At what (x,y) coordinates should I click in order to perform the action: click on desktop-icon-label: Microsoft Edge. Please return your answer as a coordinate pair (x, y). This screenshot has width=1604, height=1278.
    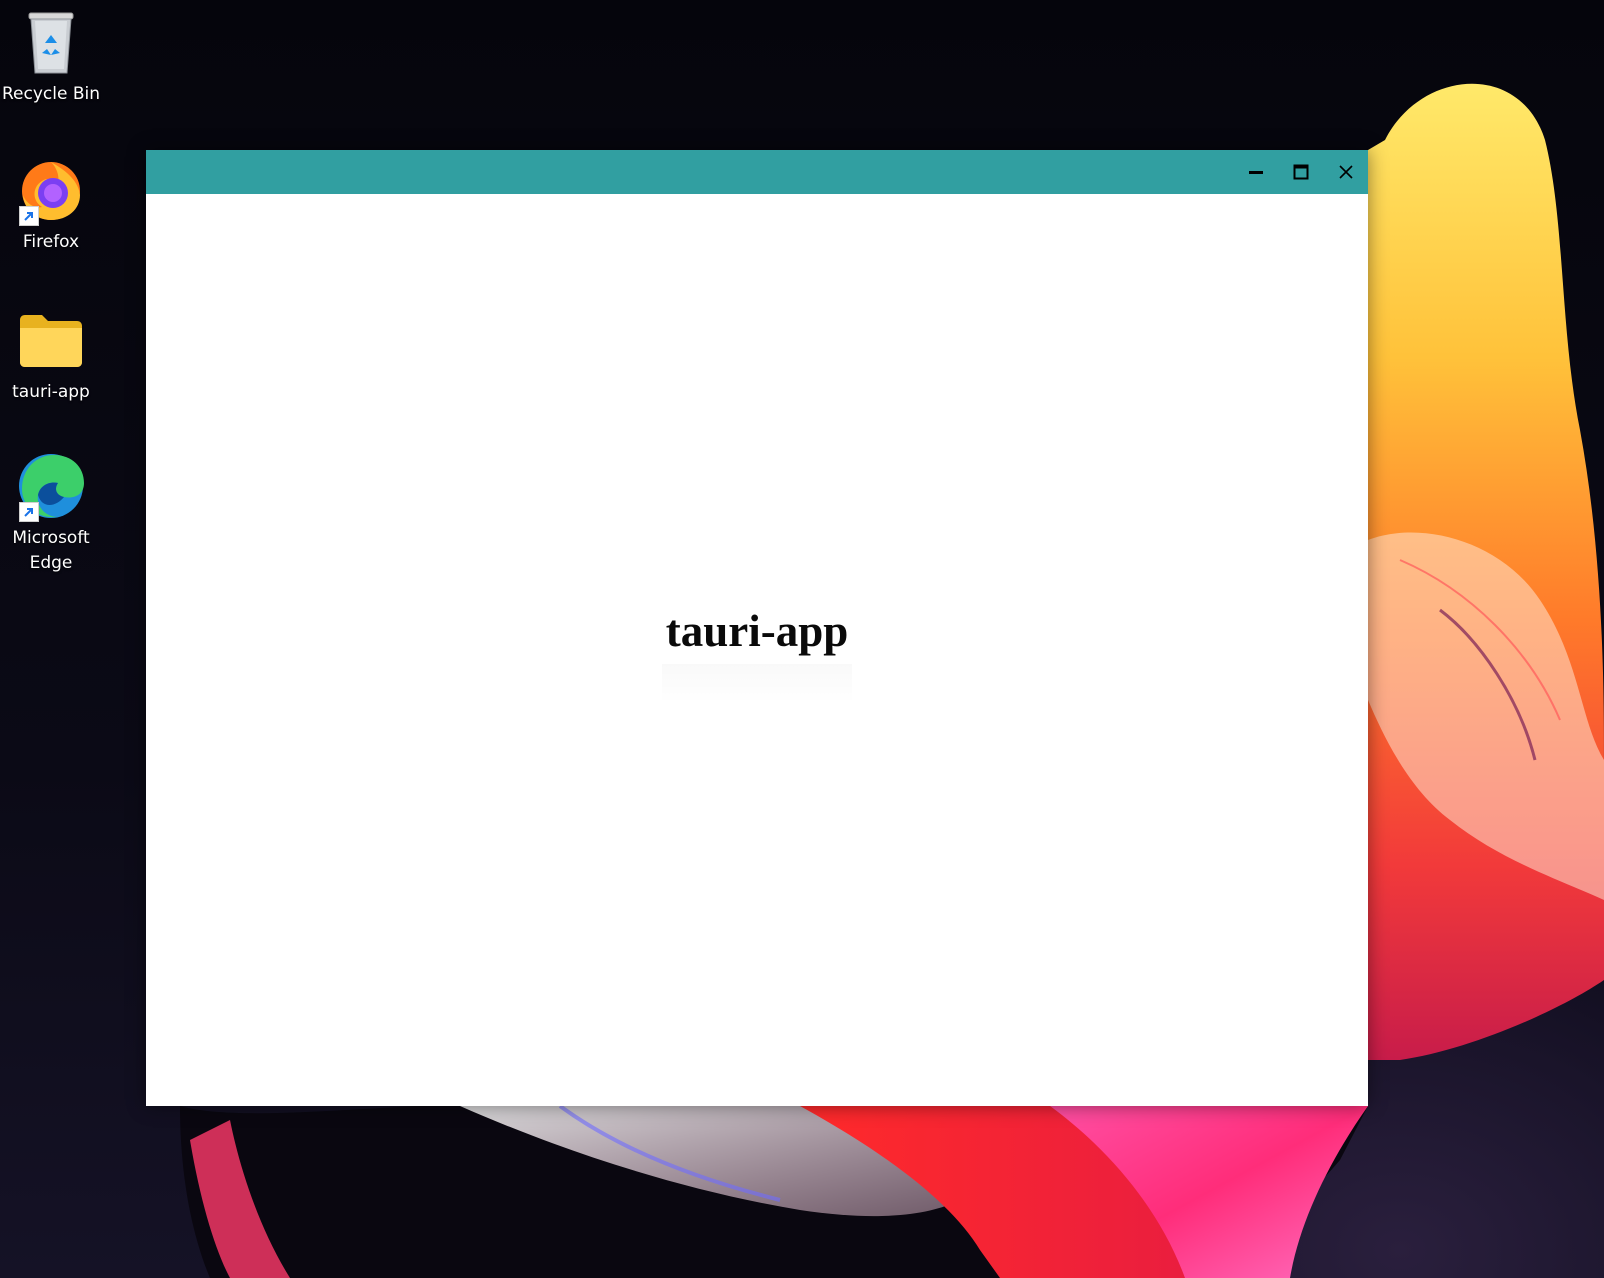
    Looking at the image, I should click on (51, 550).